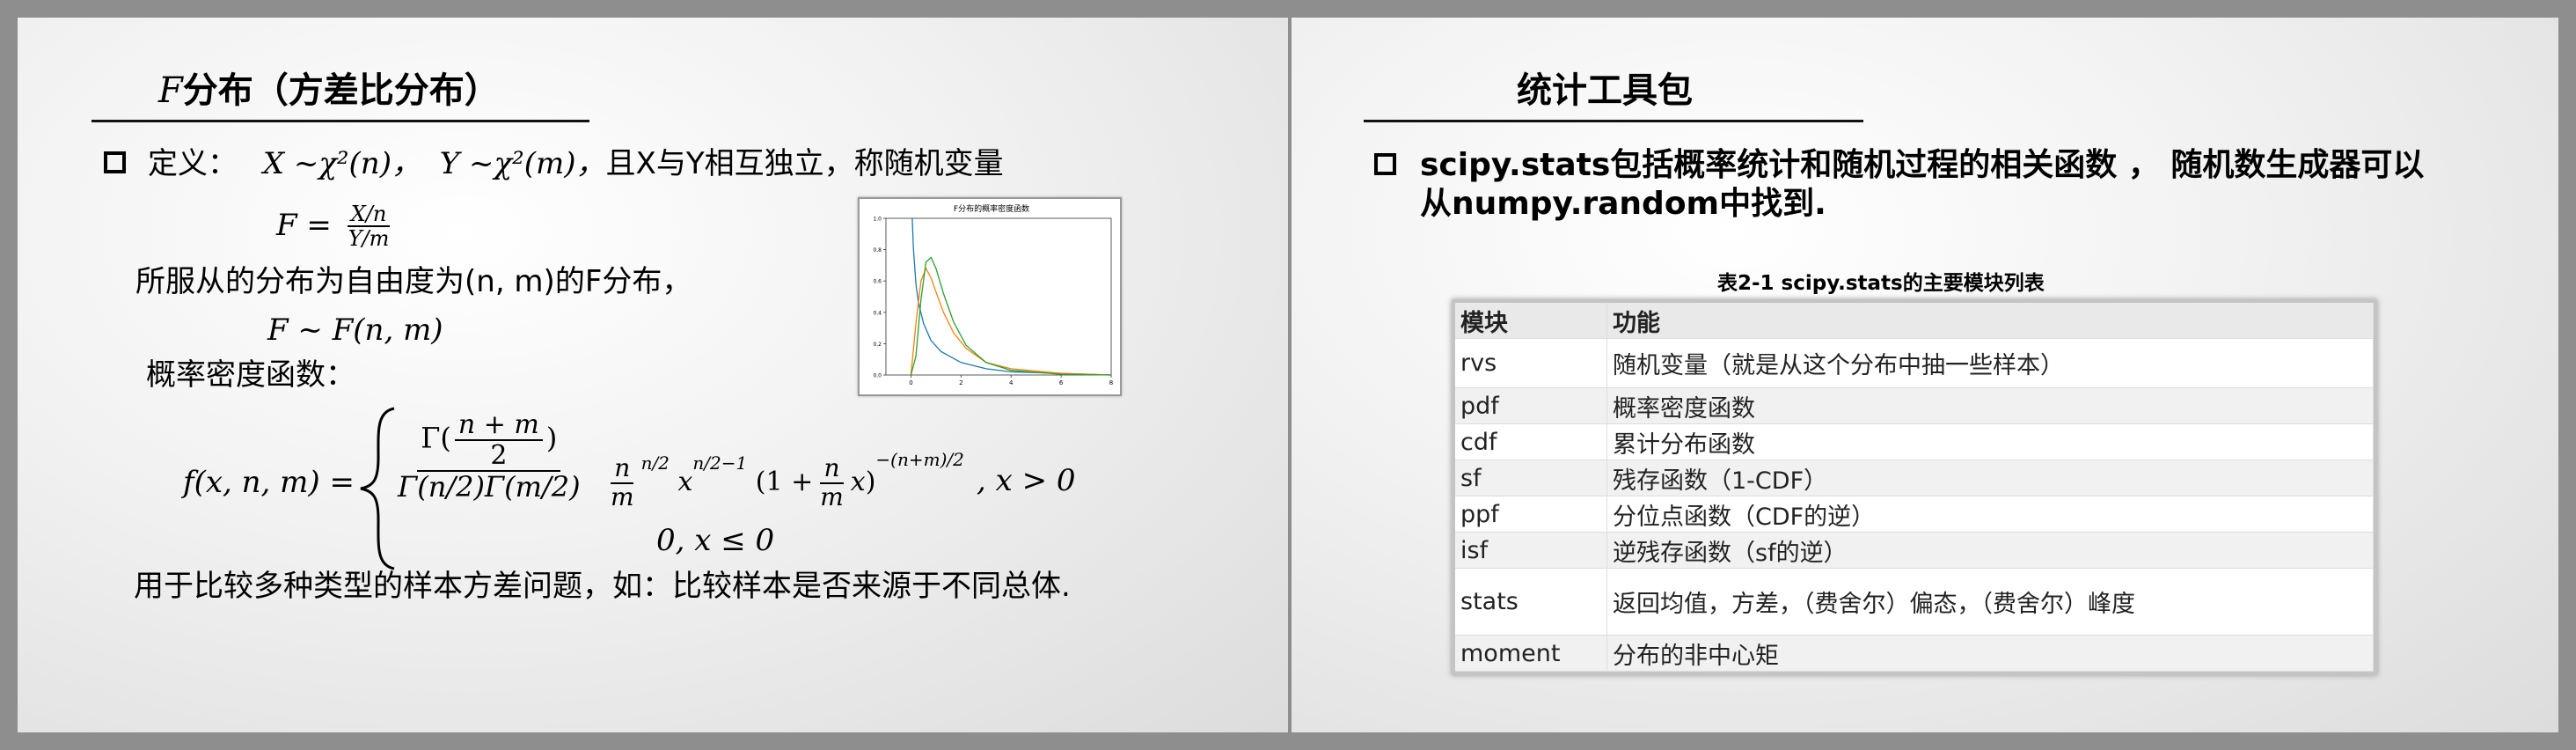  What do you see at coordinates (413, 281) in the screenshot?
I see `distribution-line: 所服从的分布为自由度为(n, m)的F分布，` at bounding box center [413, 281].